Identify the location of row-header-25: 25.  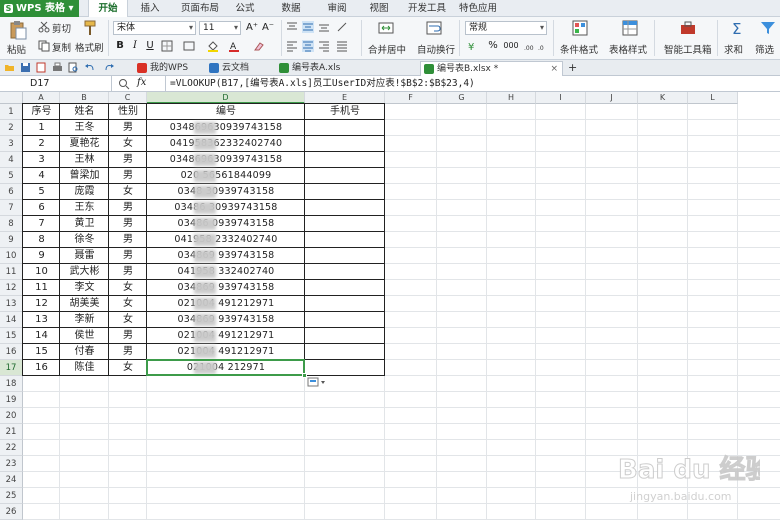
(11, 496).